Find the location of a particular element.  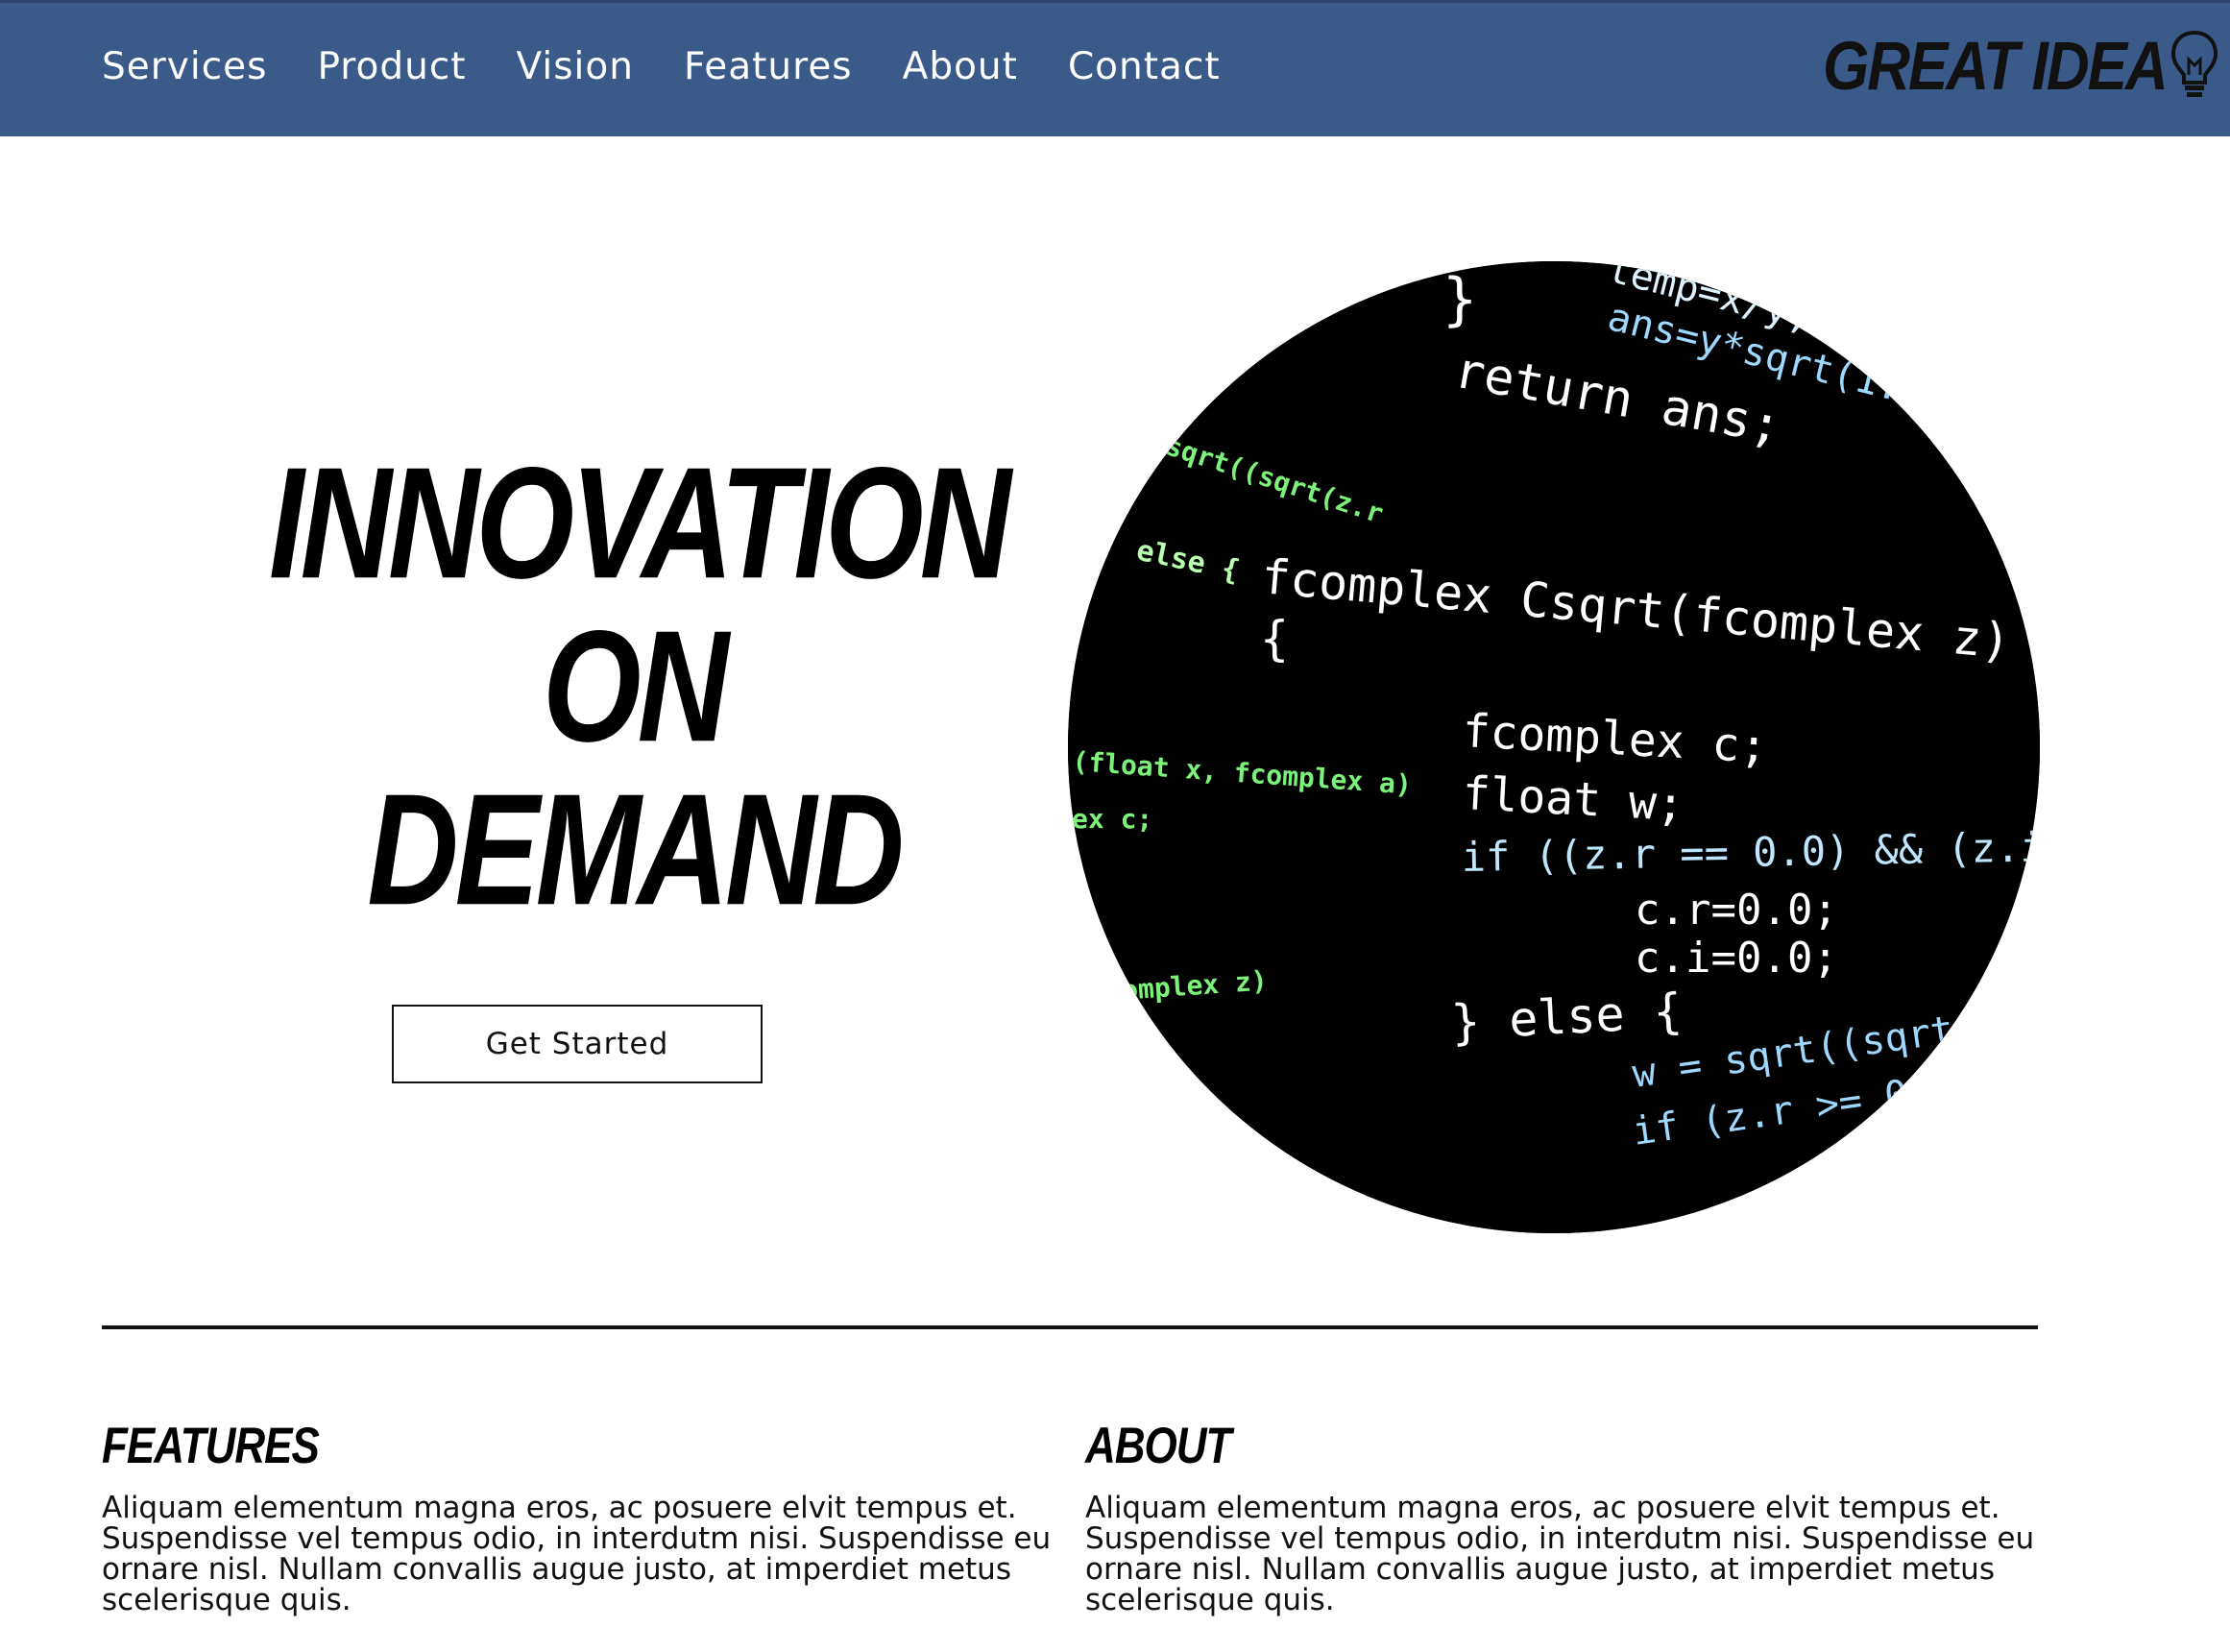

about-heading: ABOUT is located at coordinates (1158, 1446).